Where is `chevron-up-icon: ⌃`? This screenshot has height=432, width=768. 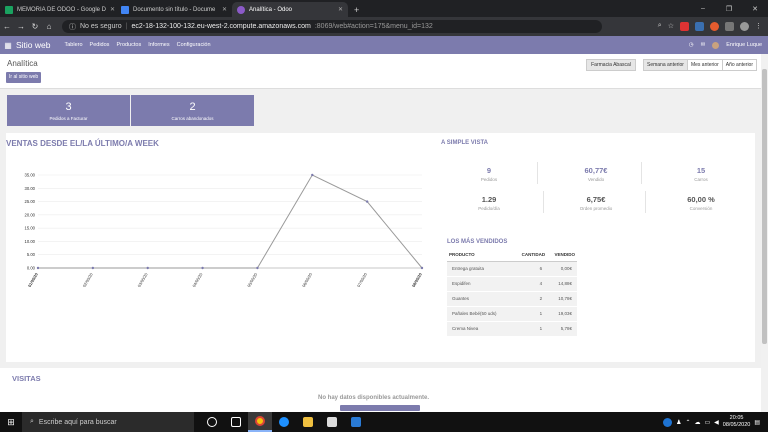
chevron-up-icon: ⌃ is located at coordinates (687, 422).